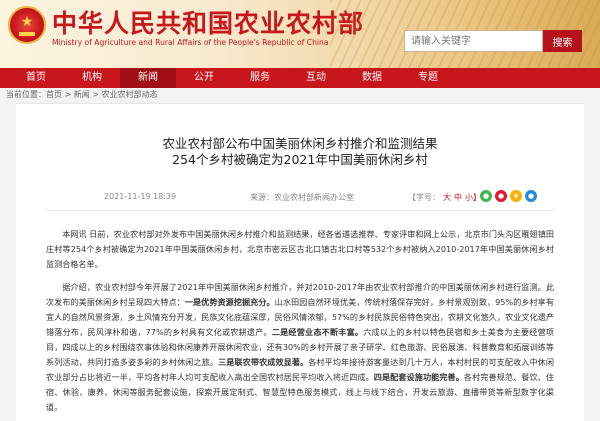  What do you see at coordinates (229, 302) in the screenshot?
I see `highlight-text: 一是优势资源挖掘充分。` at bounding box center [229, 302].